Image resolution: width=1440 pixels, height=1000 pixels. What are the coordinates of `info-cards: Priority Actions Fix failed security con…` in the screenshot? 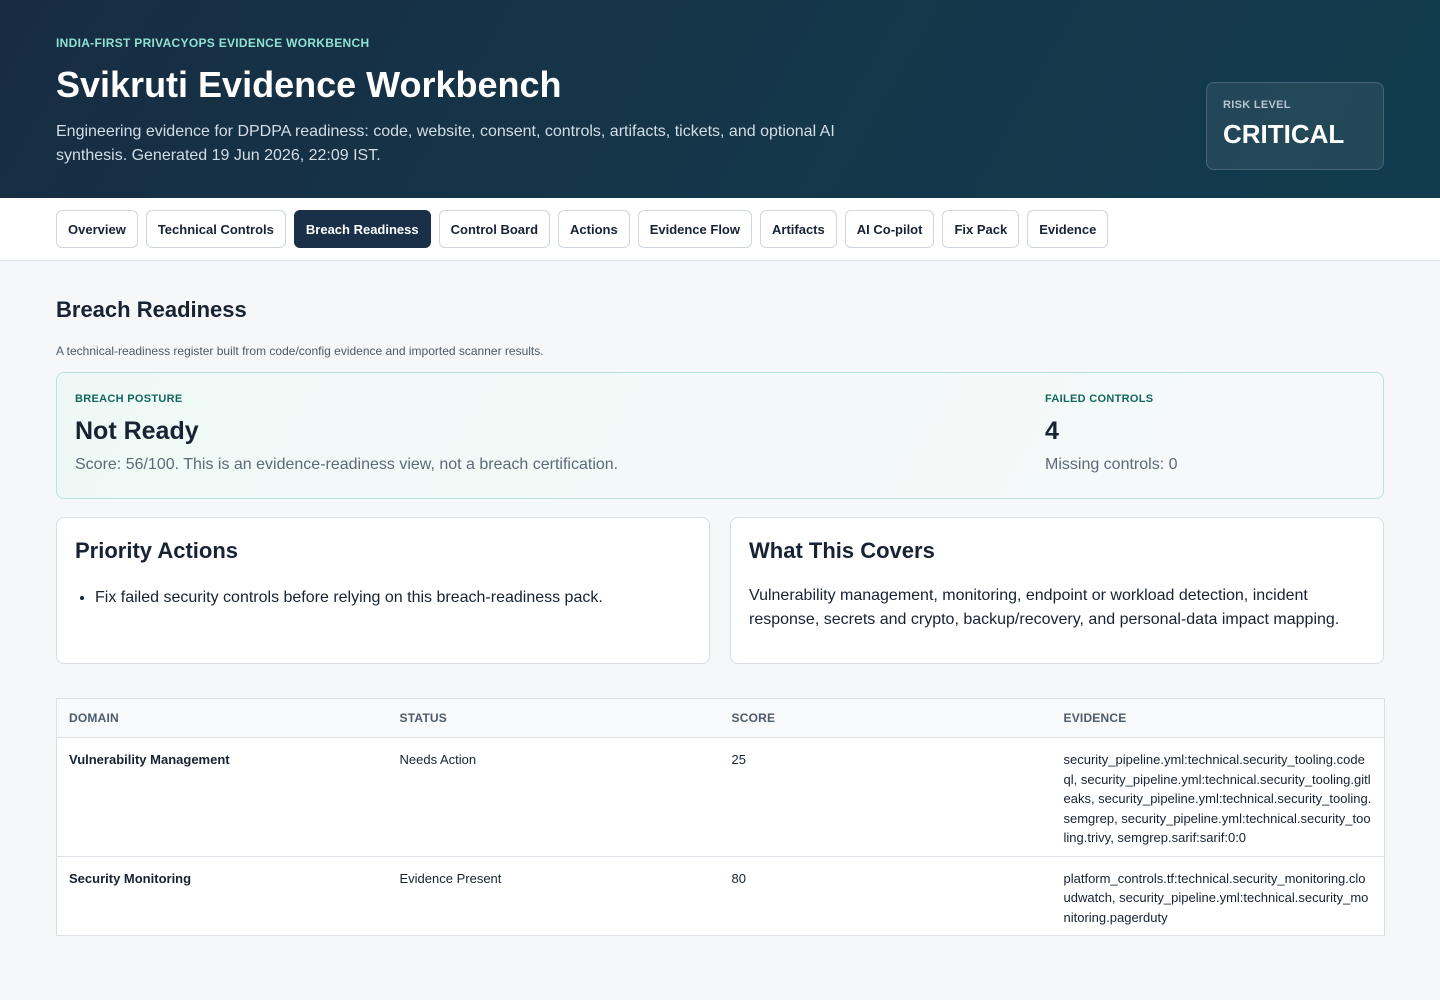 It's located at (720, 590).